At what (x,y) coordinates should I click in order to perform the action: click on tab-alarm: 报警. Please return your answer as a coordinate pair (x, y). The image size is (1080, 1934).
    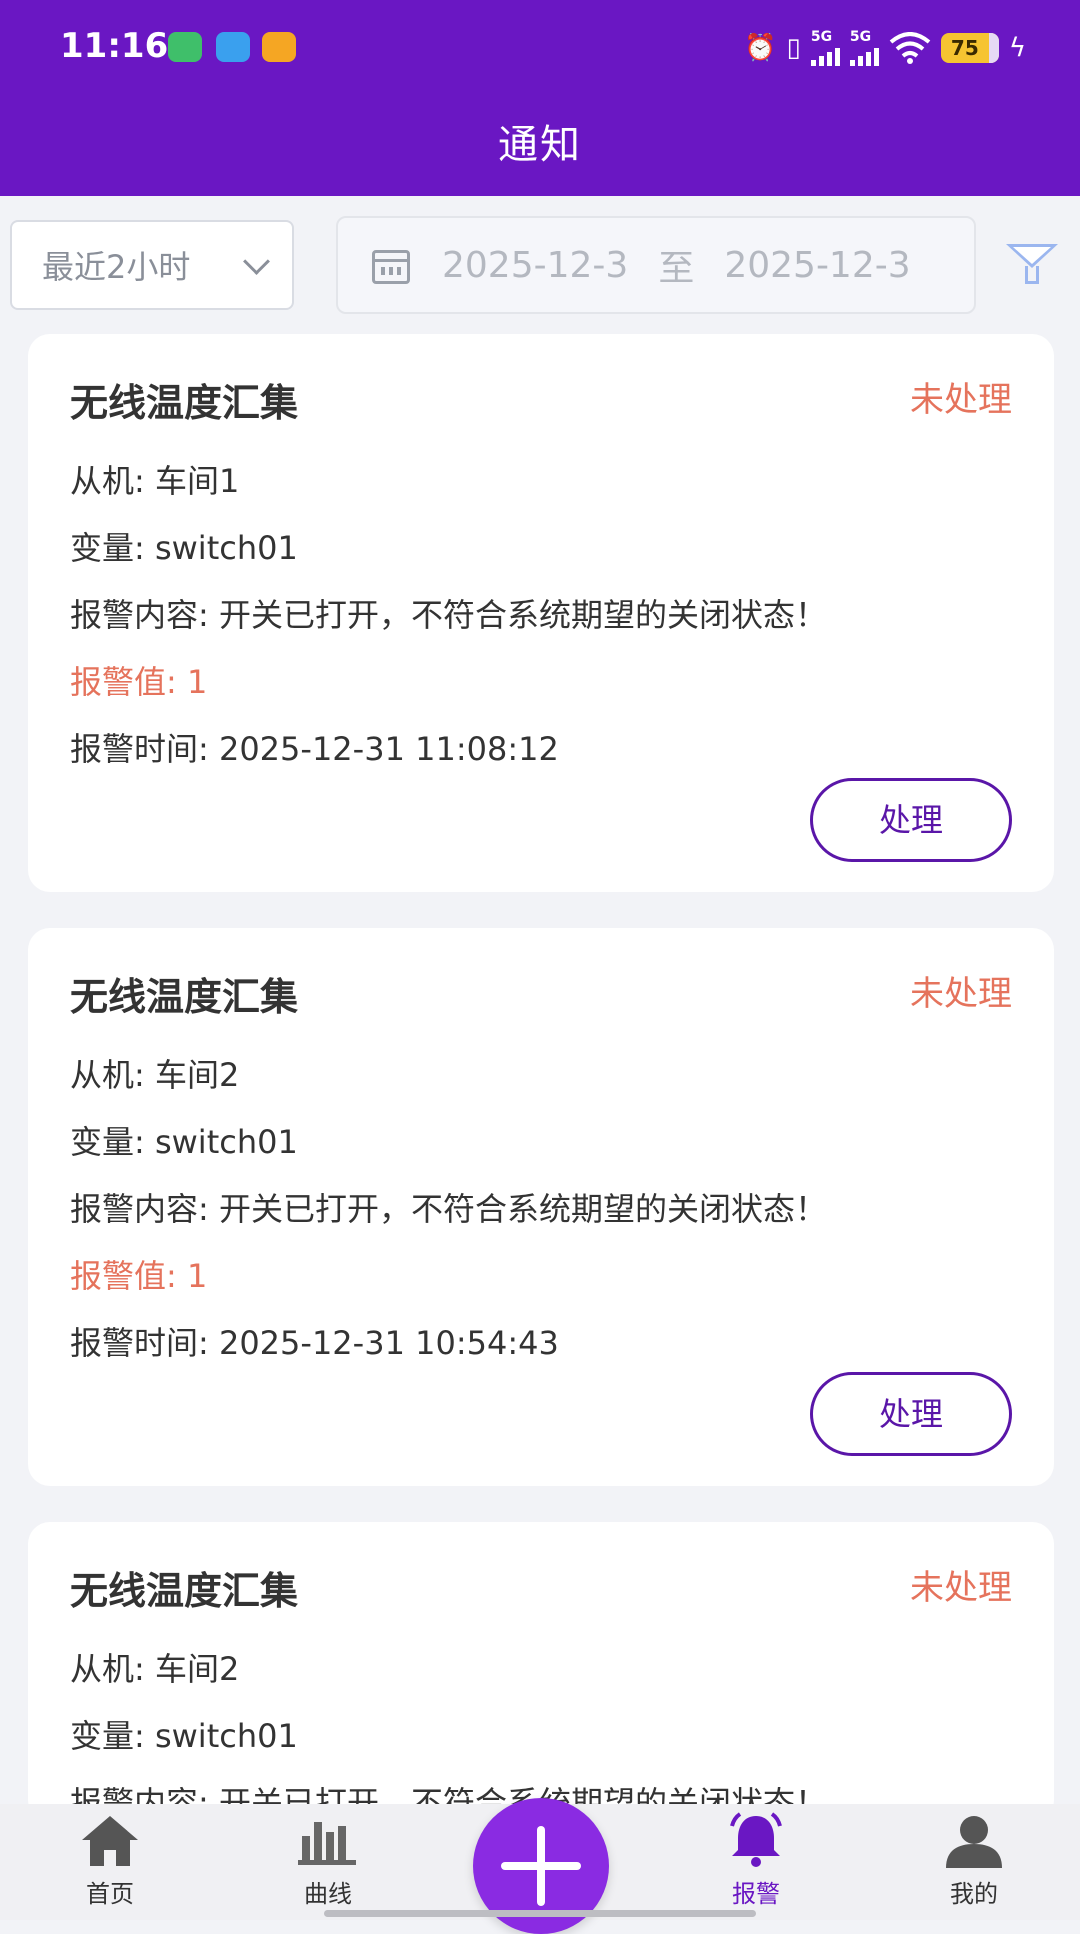
    Looking at the image, I should click on (756, 1862).